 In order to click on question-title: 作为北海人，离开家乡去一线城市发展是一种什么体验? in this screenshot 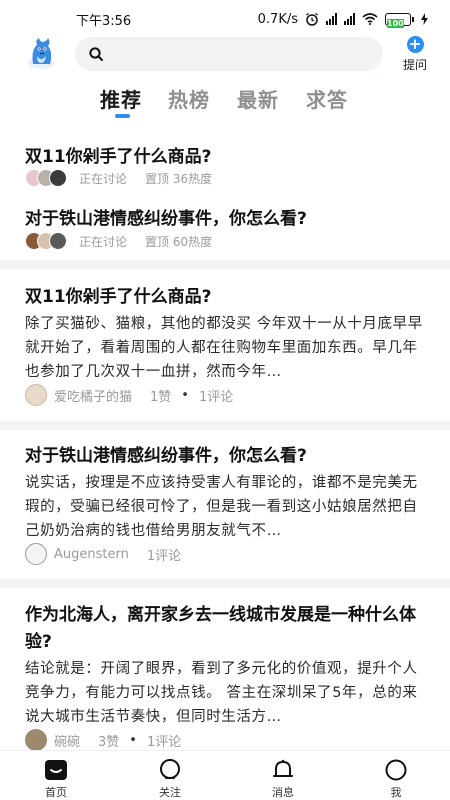, I will do `click(225, 629)`.